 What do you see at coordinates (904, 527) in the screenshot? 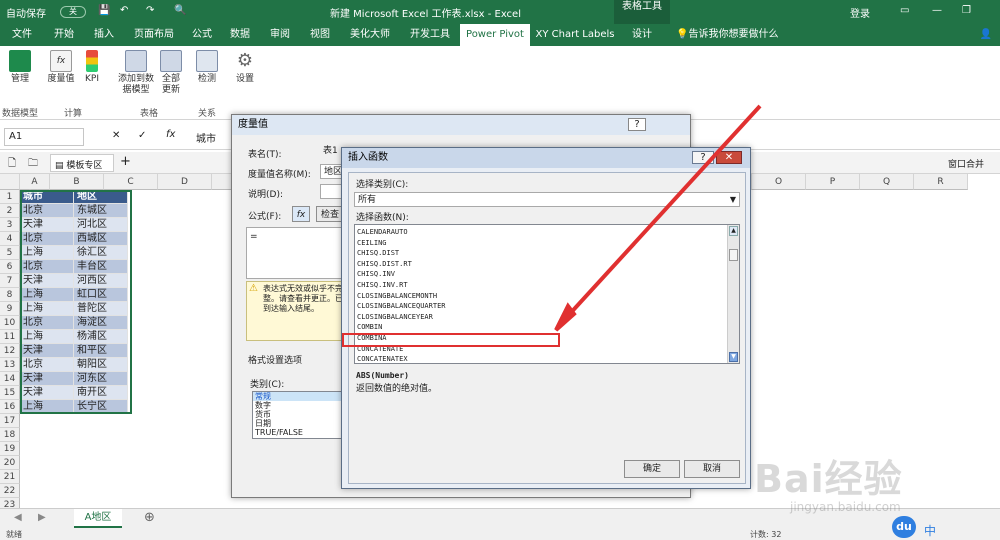
I see `baidu-logo: du` at bounding box center [904, 527].